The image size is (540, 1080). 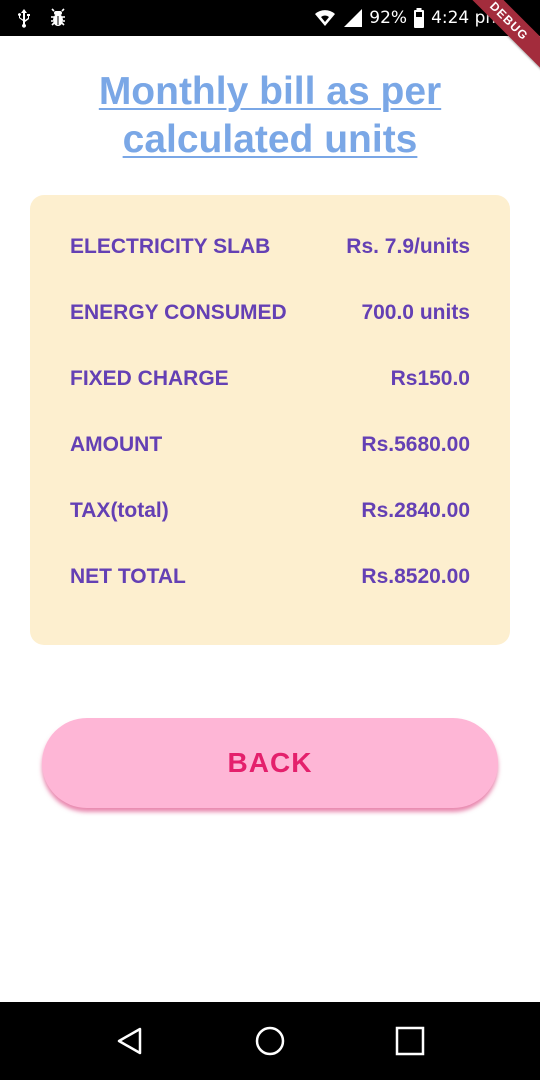 What do you see at coordinates (270, 116) in the screenshot?
I see `page-title: Monthly bill as per calculated units` at bounding box center [270, 116].